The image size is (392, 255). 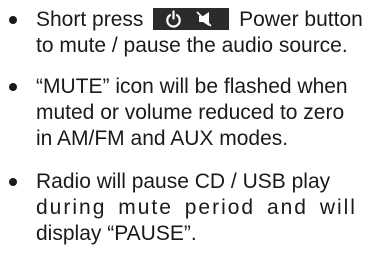 I want to click on bullet-3-line-2: during mute period and will, so click(x=196, y=207).